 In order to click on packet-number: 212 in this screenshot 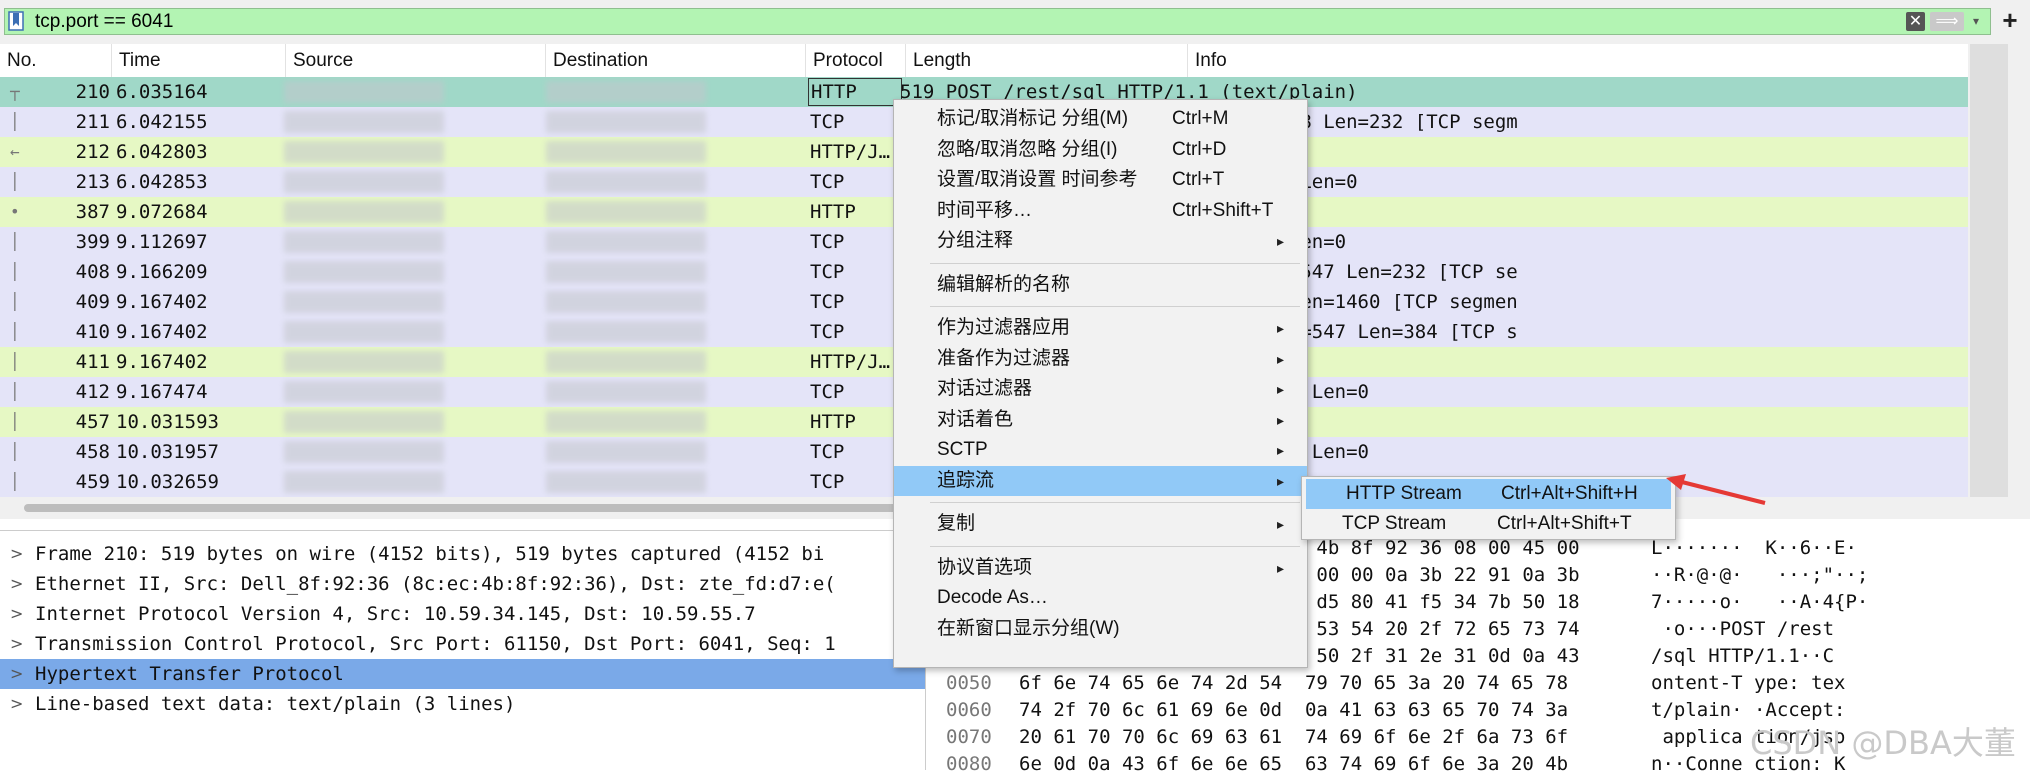, I will do `click(92, 152)`.